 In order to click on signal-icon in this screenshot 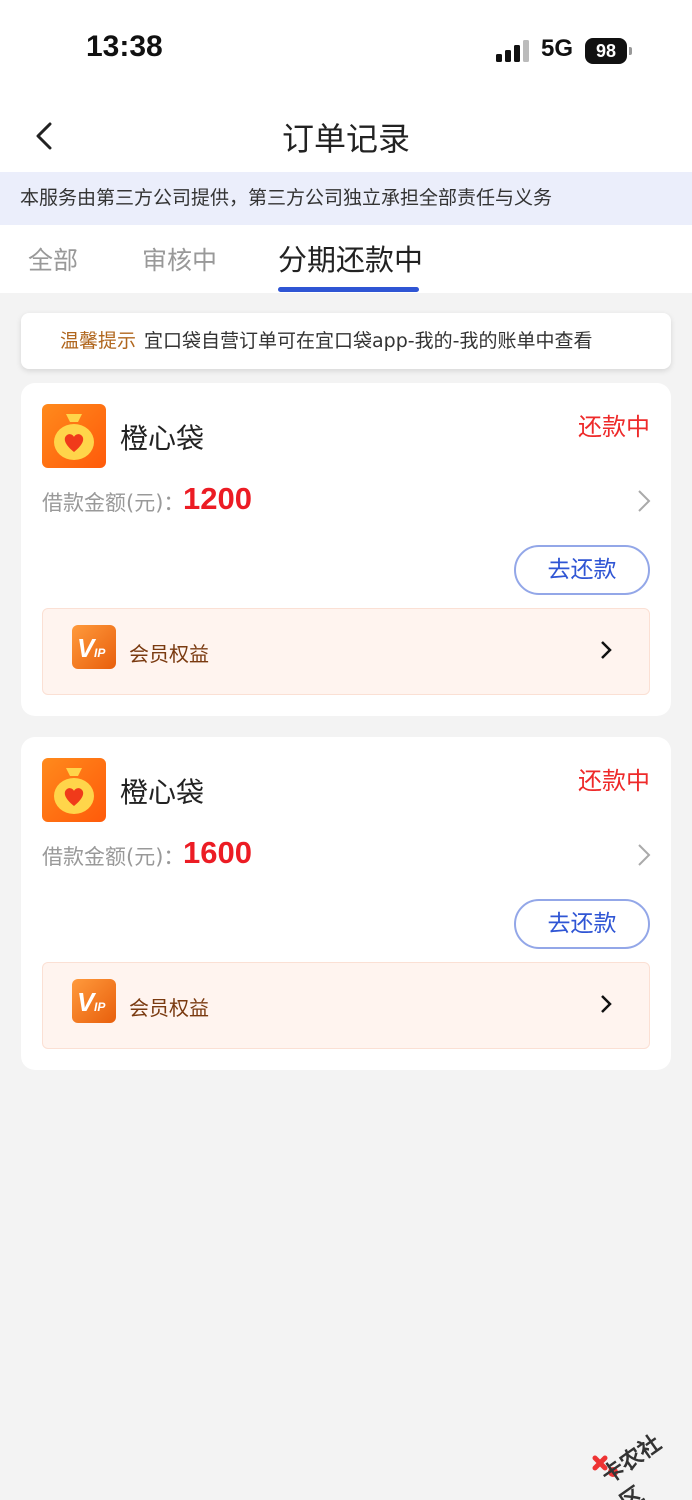, I will do `click(512, 51)`.